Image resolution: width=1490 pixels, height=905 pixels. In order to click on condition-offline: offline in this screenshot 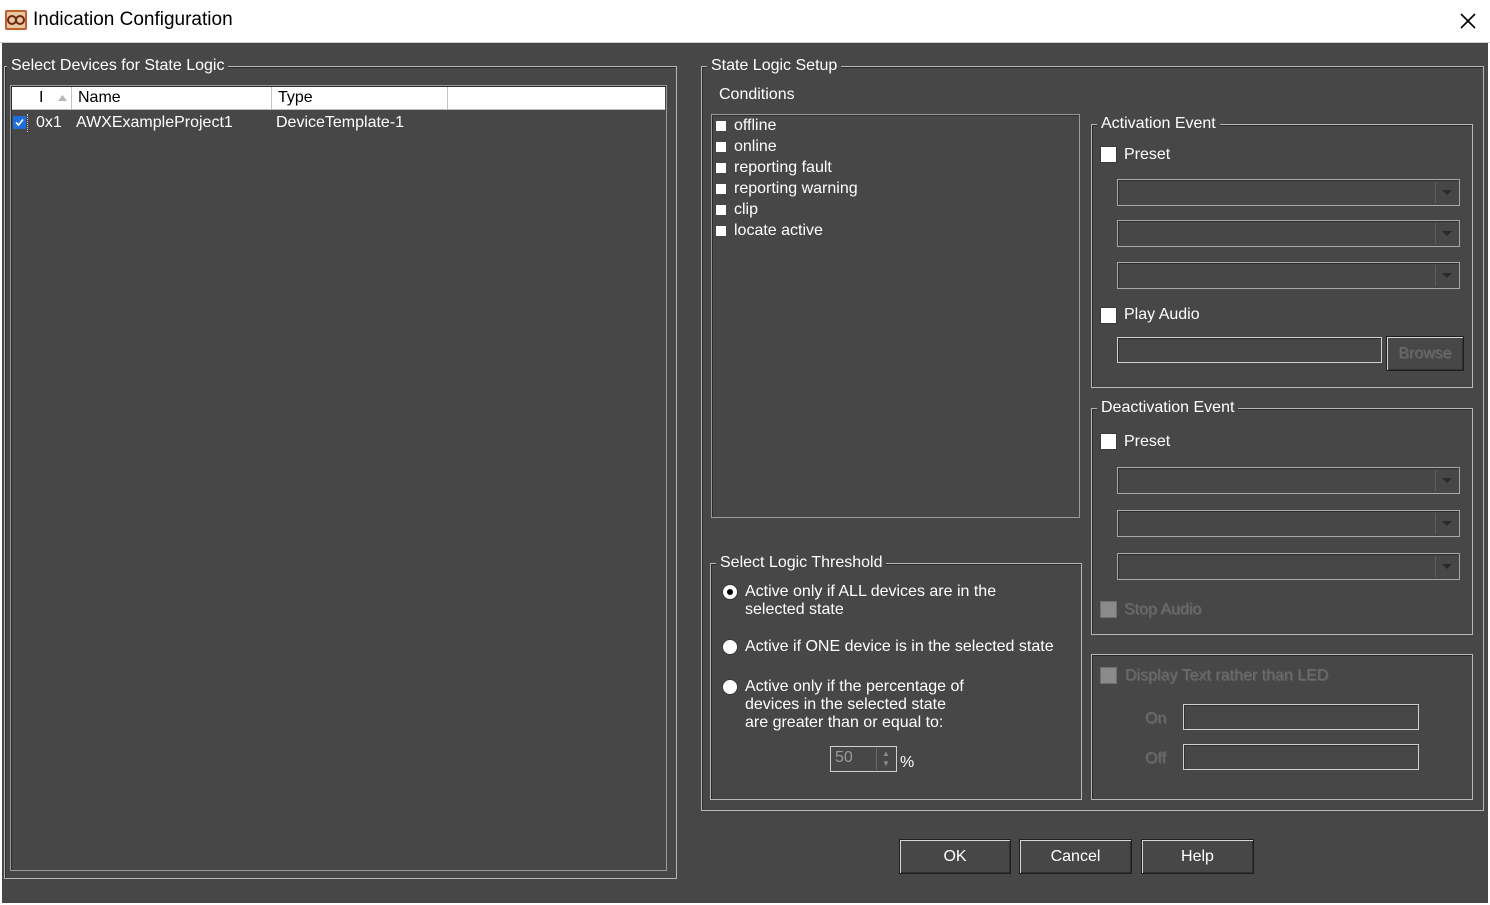, I will do `click(746, 126)`.